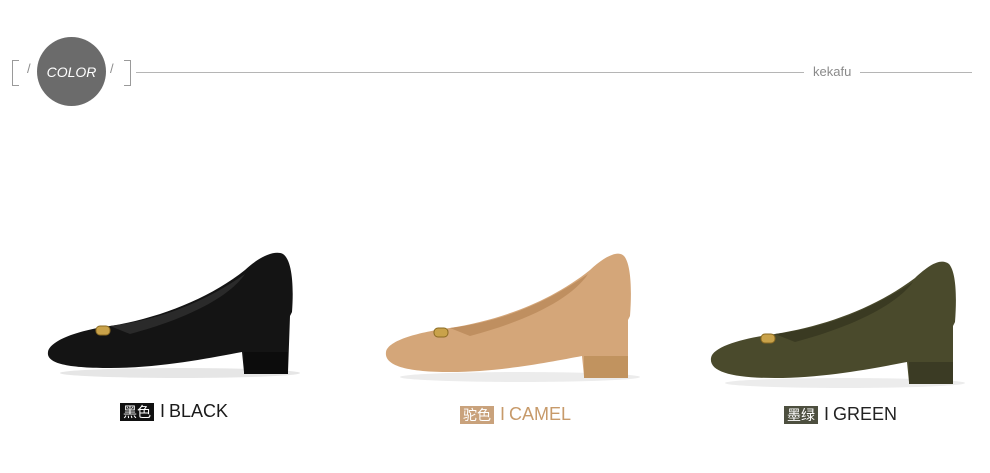 Image resolution: width=990 pixels, height=473 pixels. Describe the element at coordinates (29, 68) in the screenshot. I see `slash-left: /` at that location.